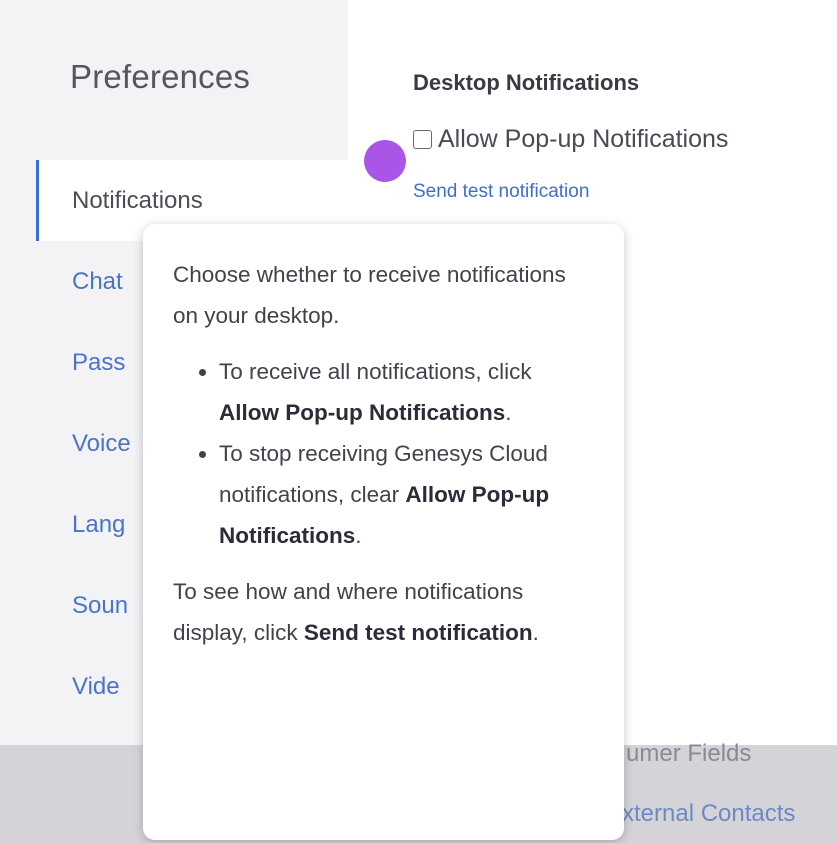 The height and width of the screenshot is (843, 837). Describe the element at coordinates (583, 139) in the screenshot. I see `allow-popup-label: Allow Pop-up Notifications` at that location.